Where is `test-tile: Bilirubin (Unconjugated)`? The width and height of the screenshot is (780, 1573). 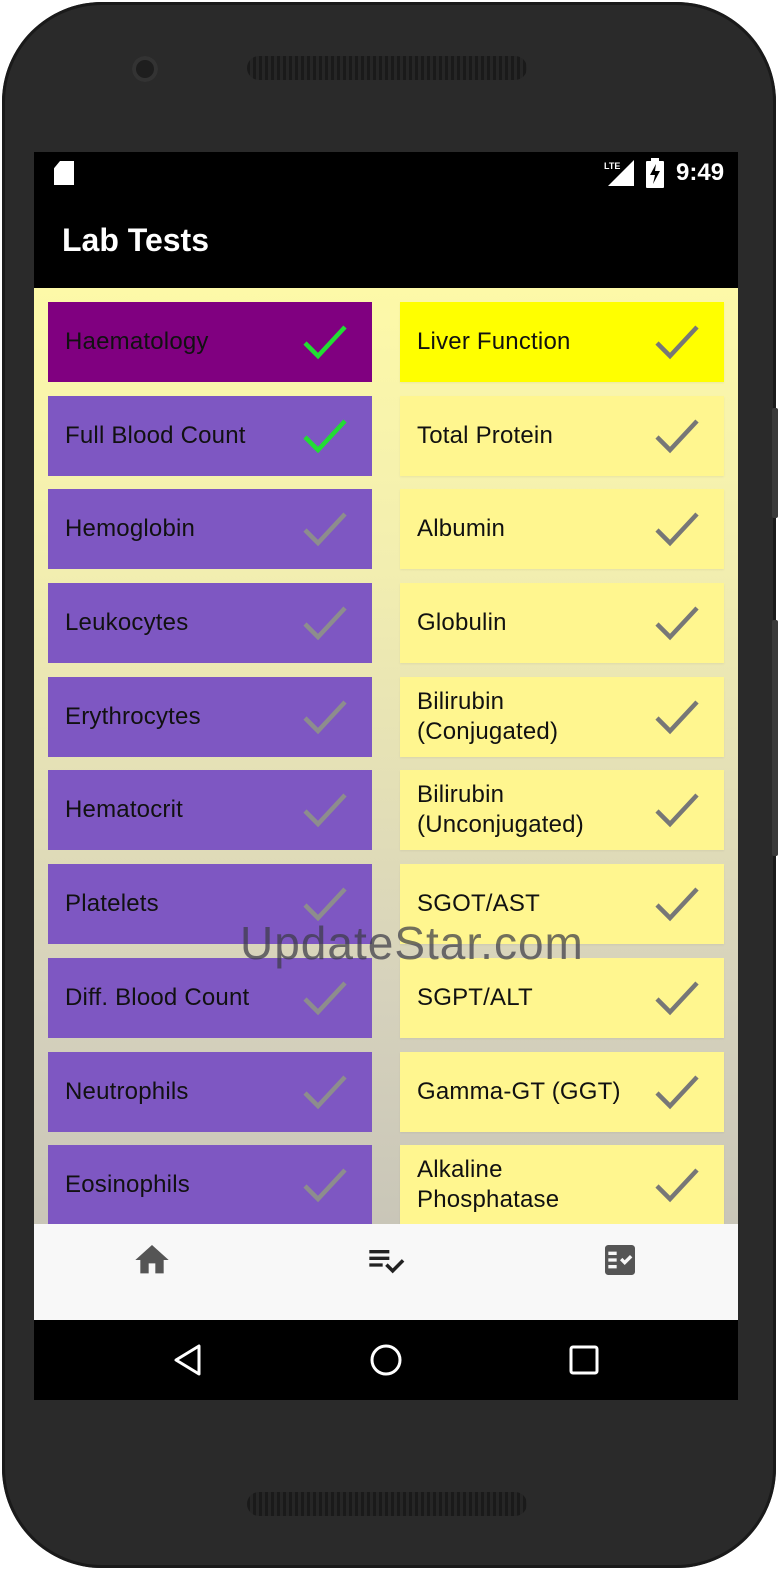
test-tile: Bilirubin (Unconjugated) is located at coordinates (562, 810).